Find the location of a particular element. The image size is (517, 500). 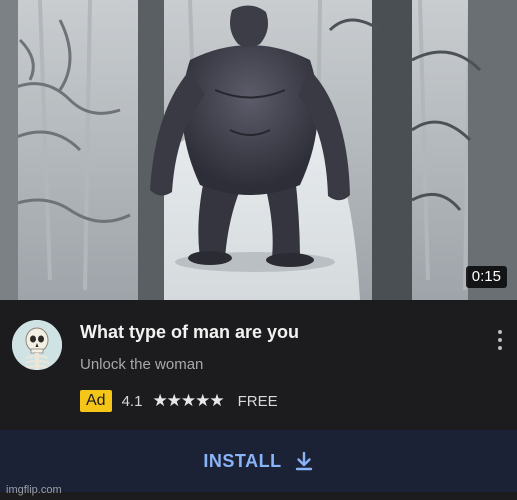

install-button: INSTALL is located at coordinates (258, 461).